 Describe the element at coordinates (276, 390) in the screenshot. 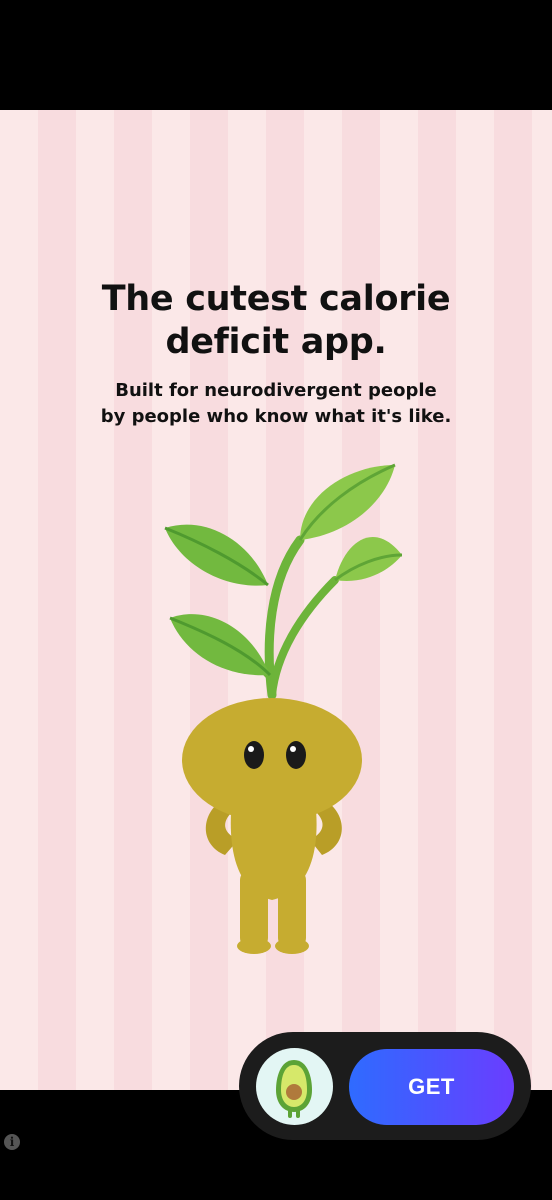

I see `ad-subheadline-line-1: Built for neurodivergent people` at that location.